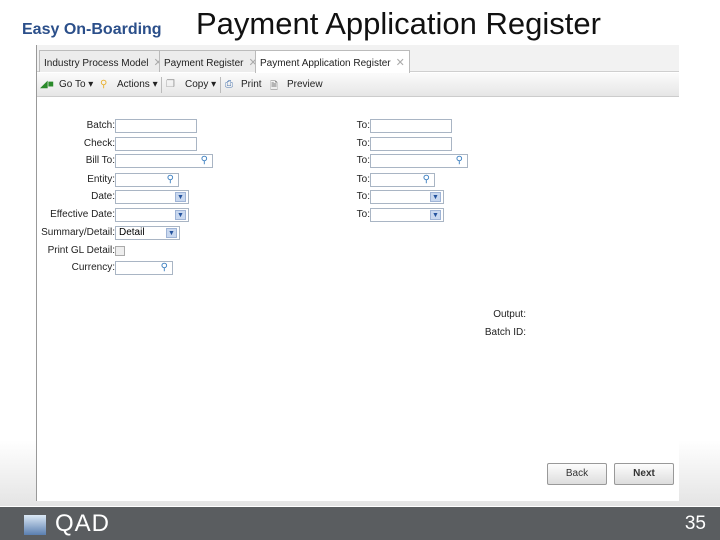 The height and width of the screenshot is (540, 720). Describe the element at coordinates (398, 23) in the screenshot. I see `slide-title: Payment Application Register` at that location.